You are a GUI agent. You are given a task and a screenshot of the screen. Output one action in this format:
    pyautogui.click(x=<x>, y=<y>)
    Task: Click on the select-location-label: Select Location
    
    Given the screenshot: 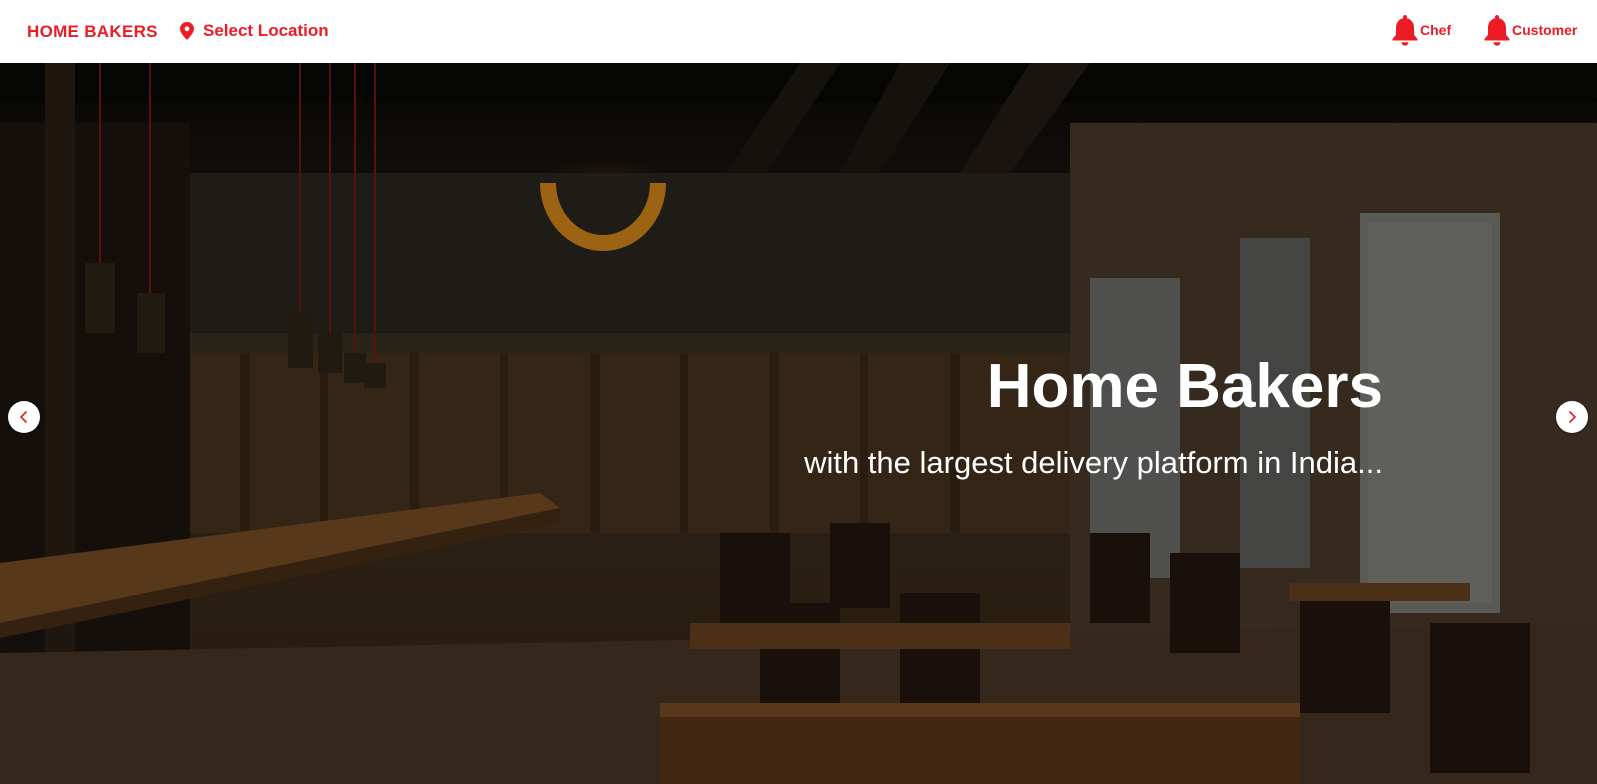 What is the action you would take?
    pyautogui.click(x=266, y=30)
    